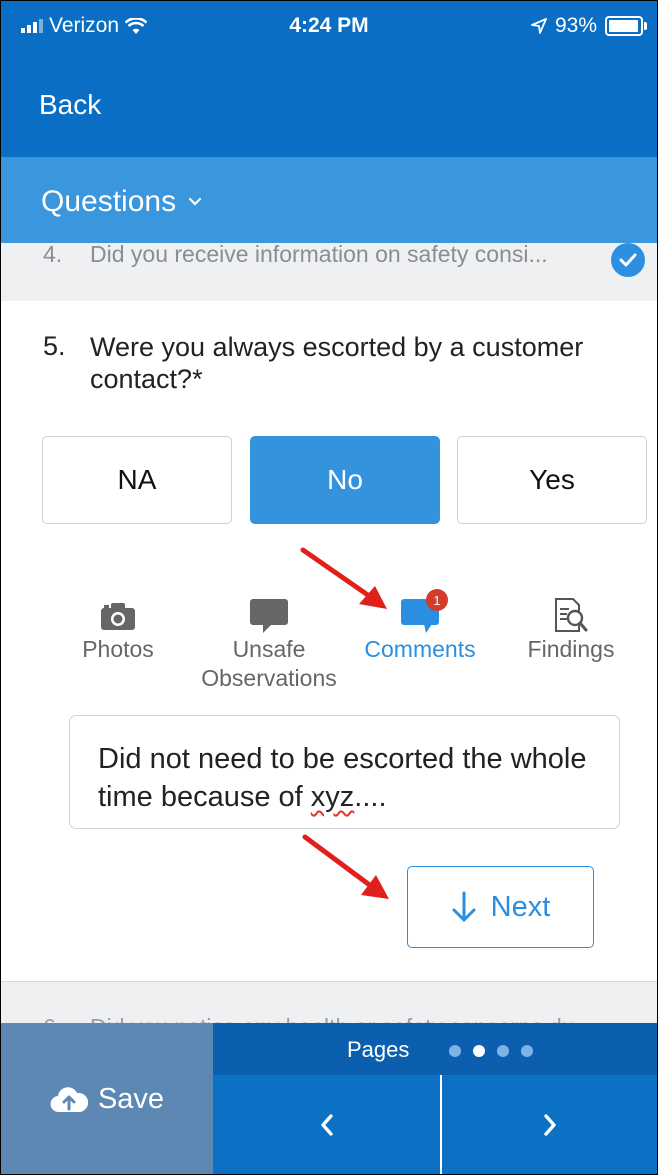  Describe the element at coordinates (269, 616) in the screenshot. I see `speech-bubble-icon` at that location.